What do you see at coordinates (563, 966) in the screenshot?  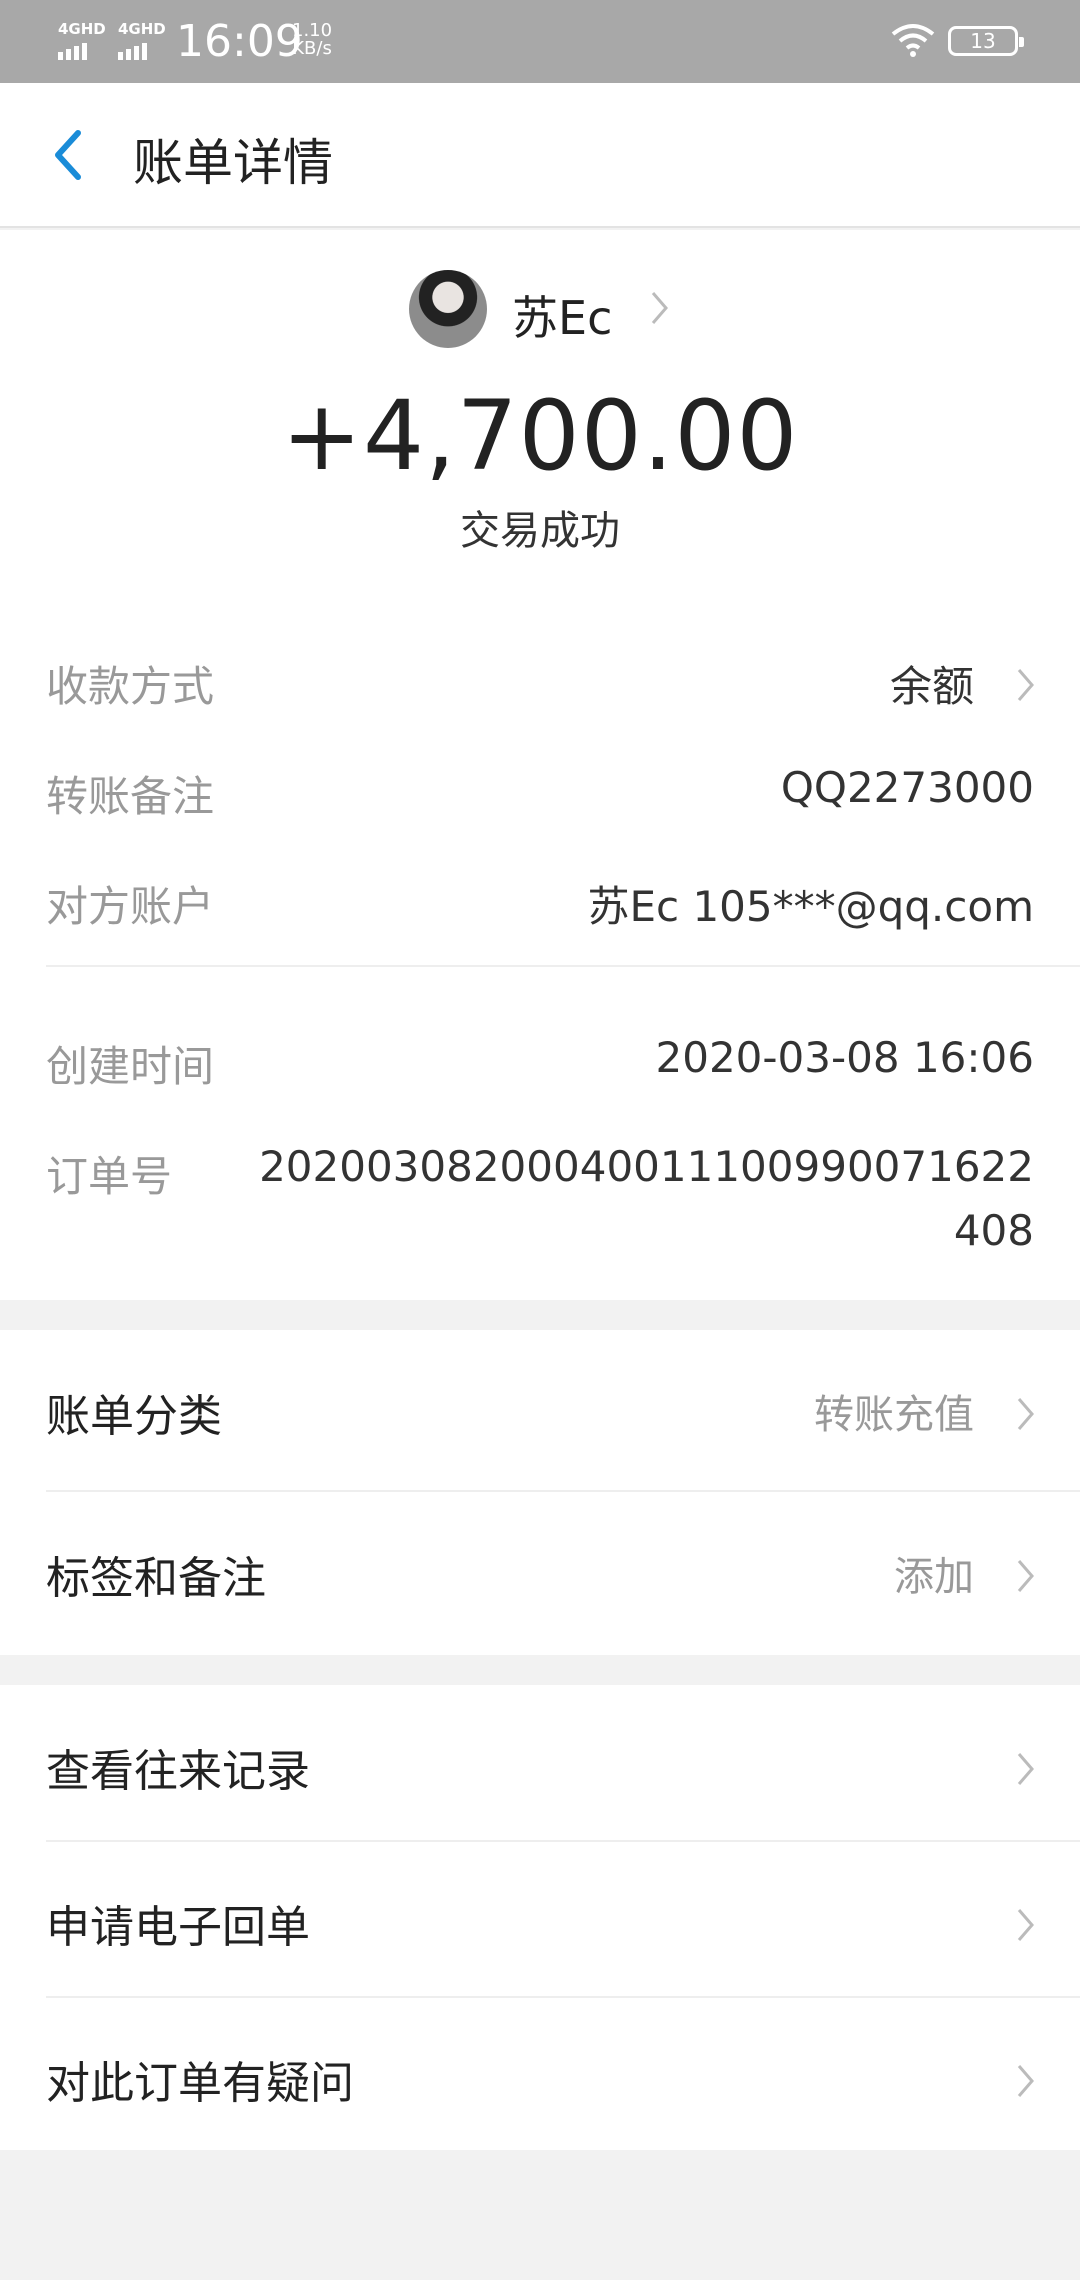 I see `divider` at bounding box center [563, 966].